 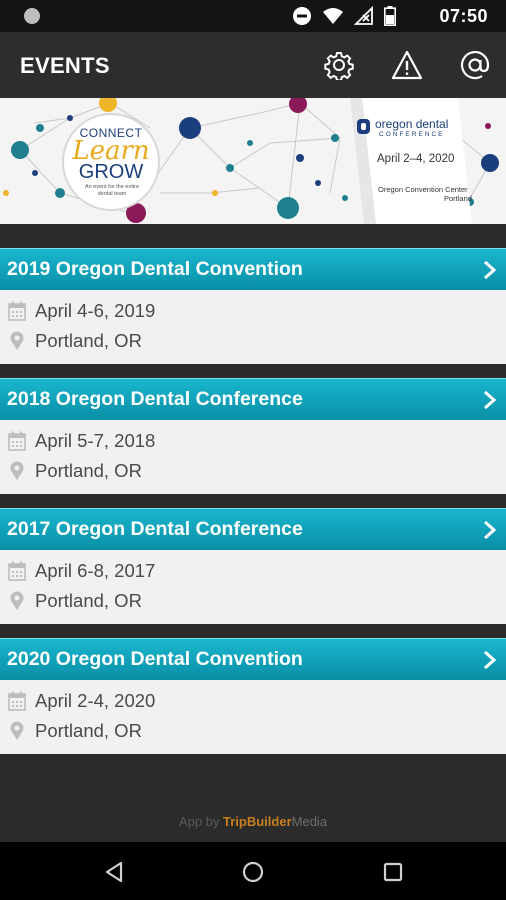 I want to click on banner-dates: April 2–4, 2020, so click(x=416, y=159).